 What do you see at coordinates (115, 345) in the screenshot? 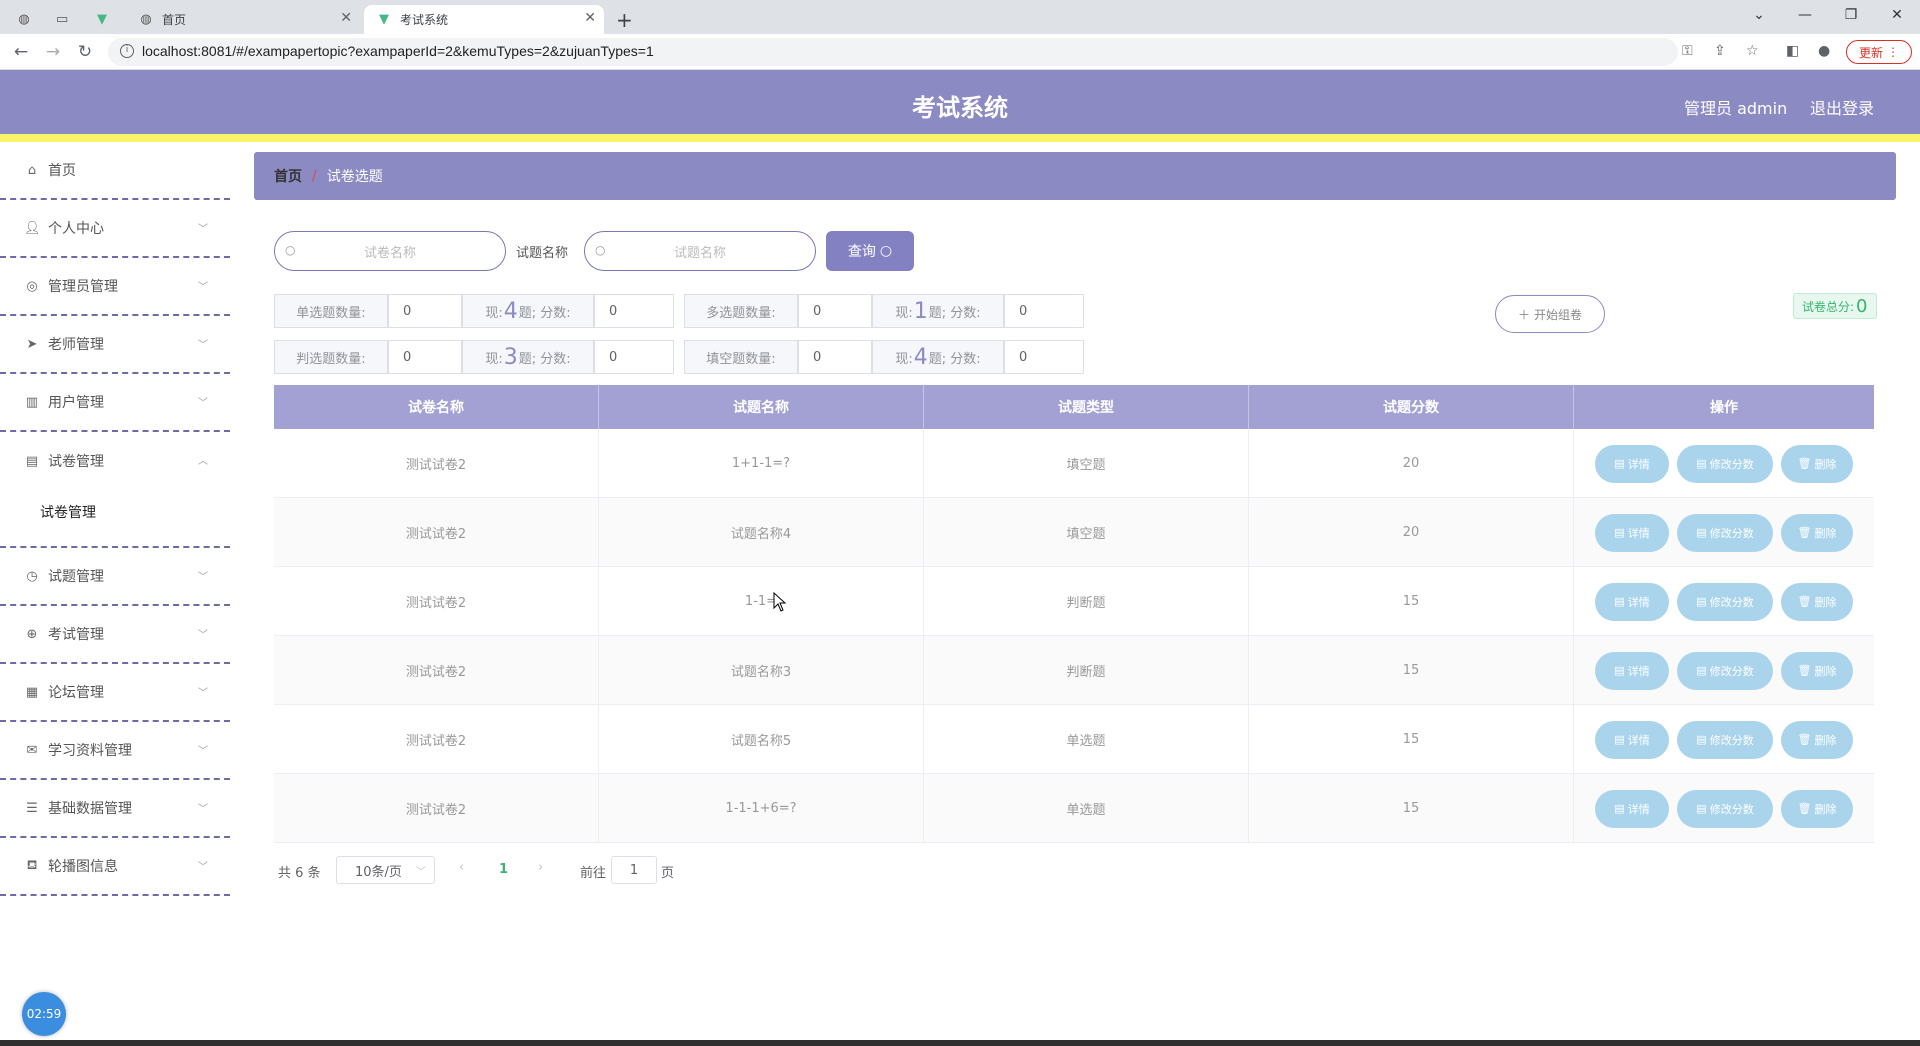
I see `sidebar-item-teacher: ➤ 老师管理 ﹀` at bounding box center [115, 345].